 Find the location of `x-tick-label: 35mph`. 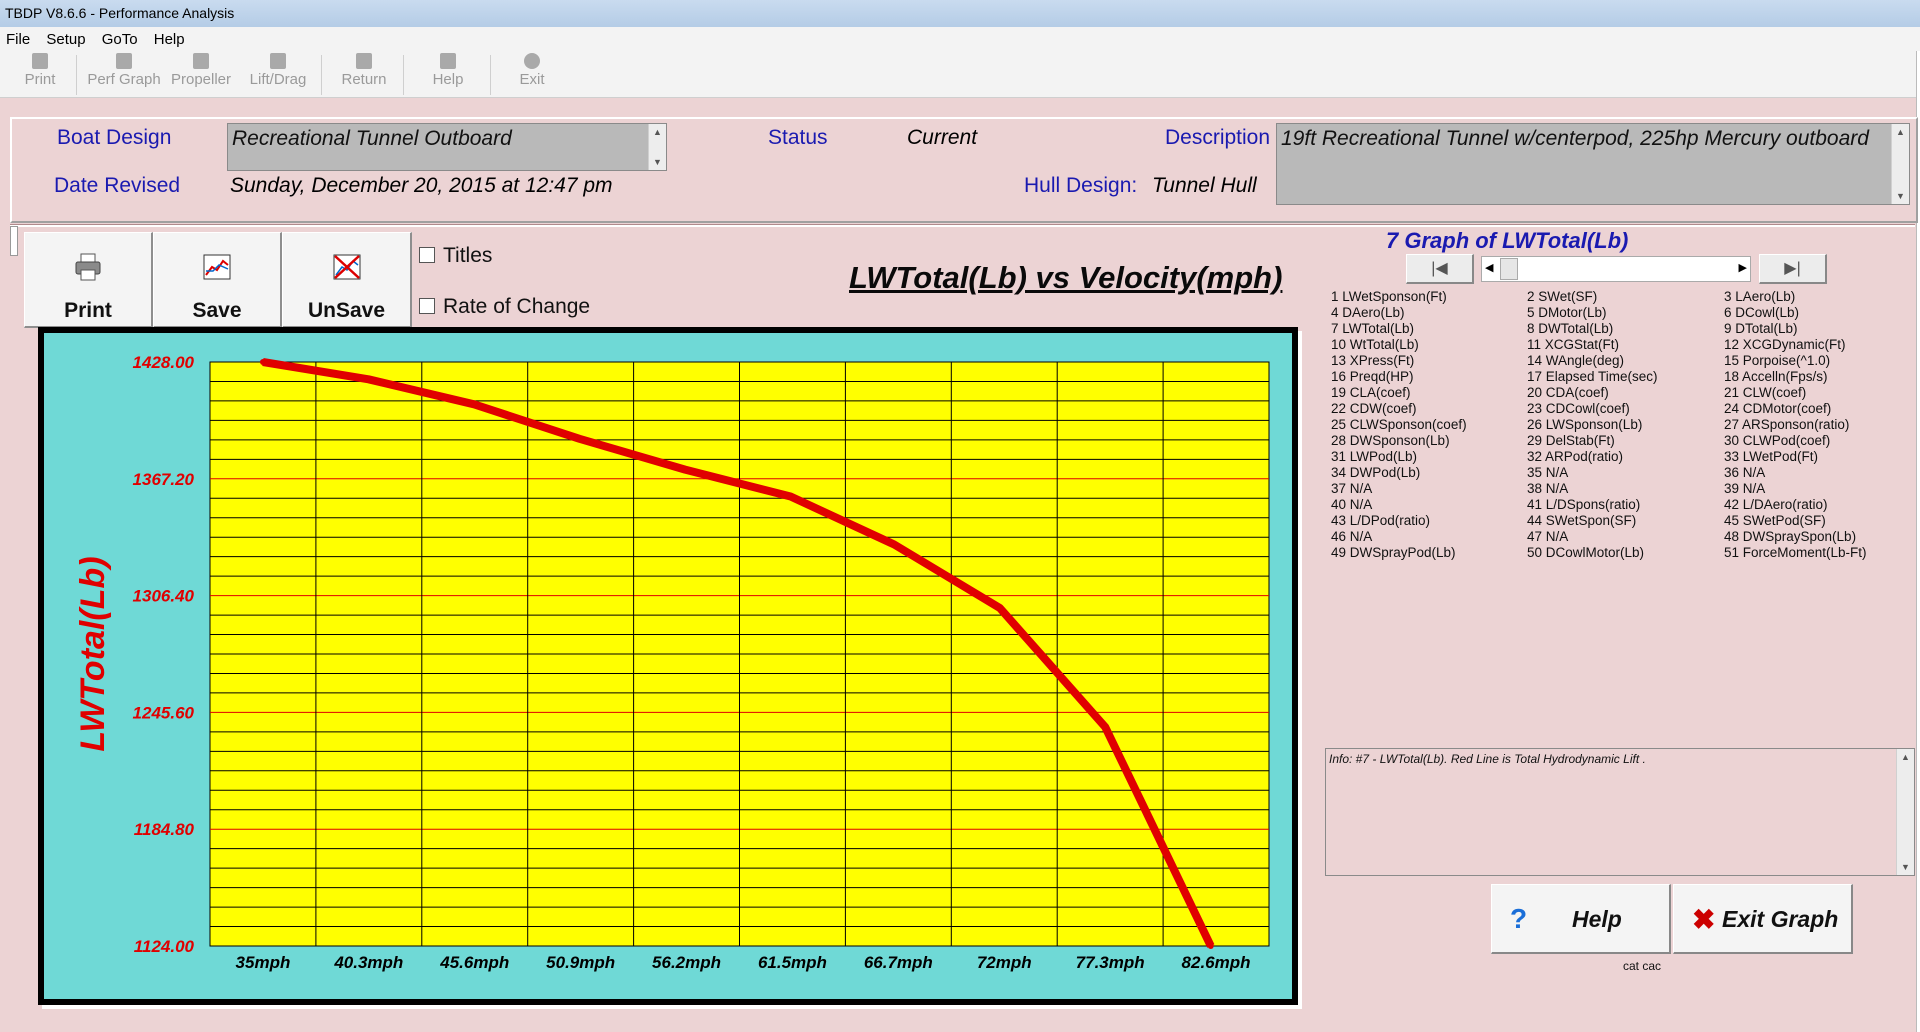

x-tick-label: 35mph is located at coordinates (263, 962).